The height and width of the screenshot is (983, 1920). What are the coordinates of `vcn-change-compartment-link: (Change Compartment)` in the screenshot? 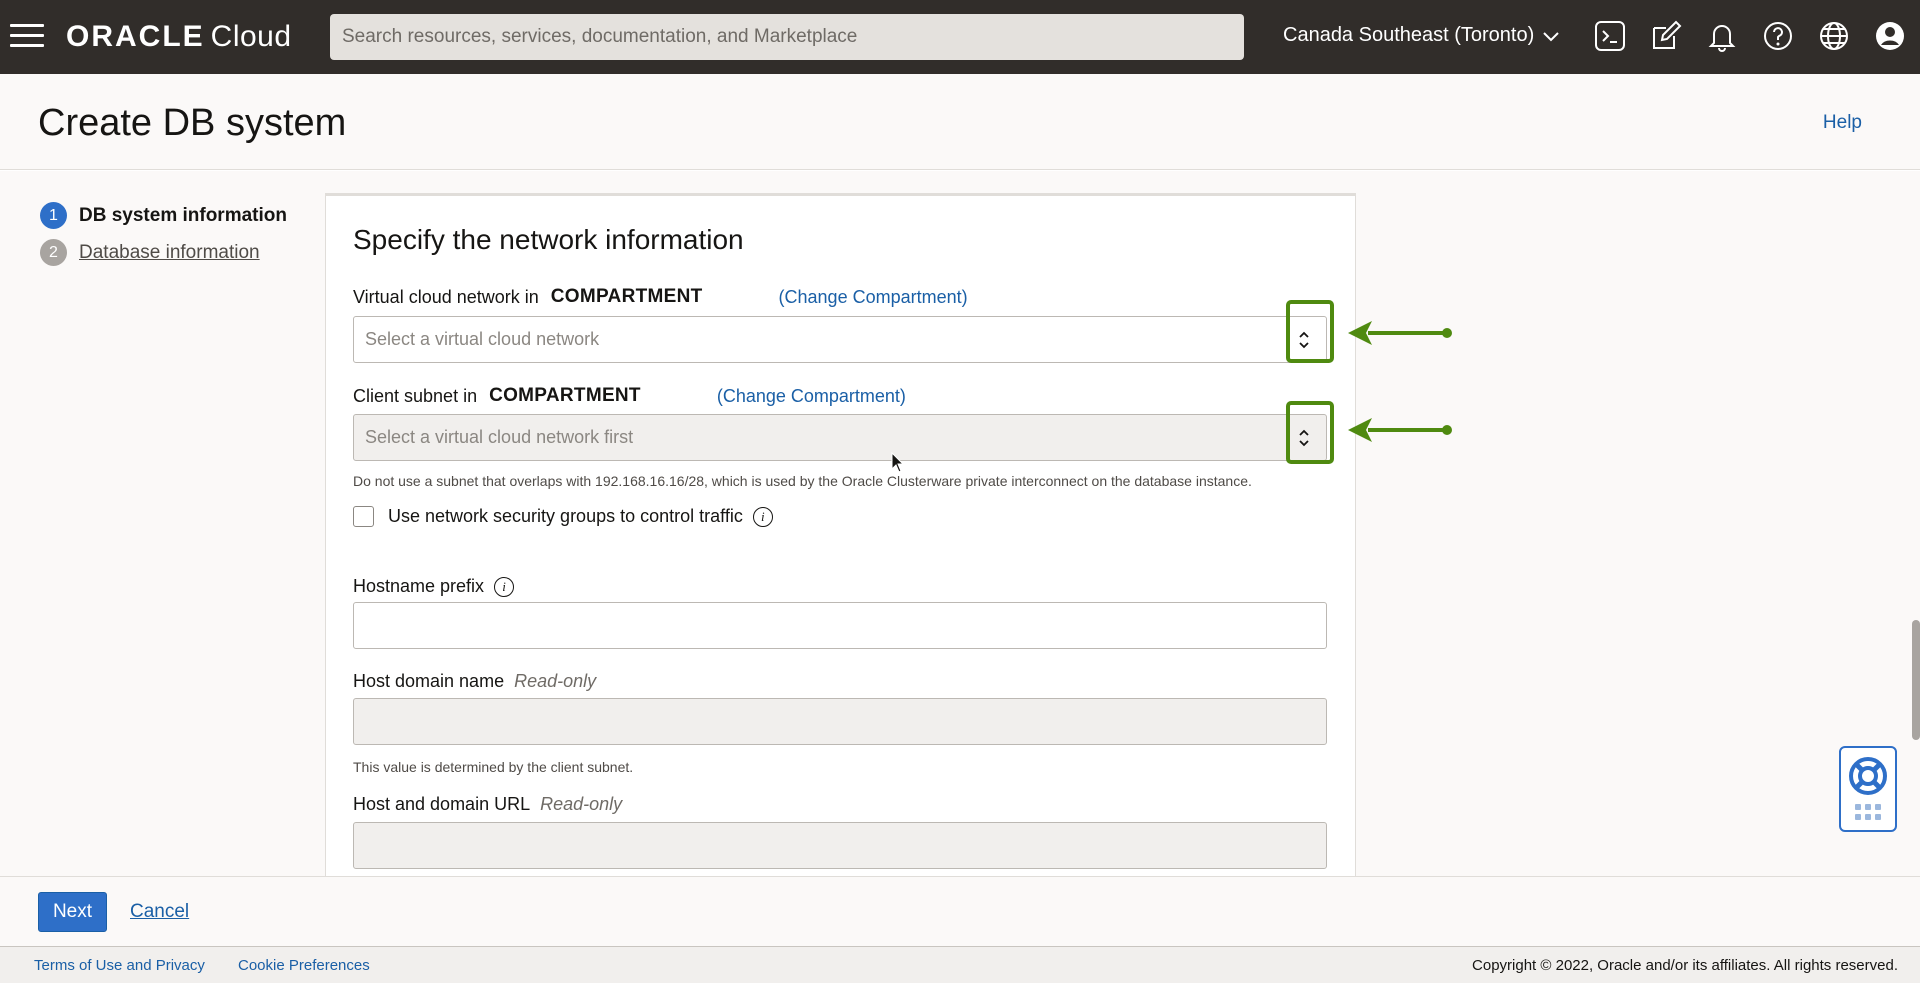 It's located at (873, 297).